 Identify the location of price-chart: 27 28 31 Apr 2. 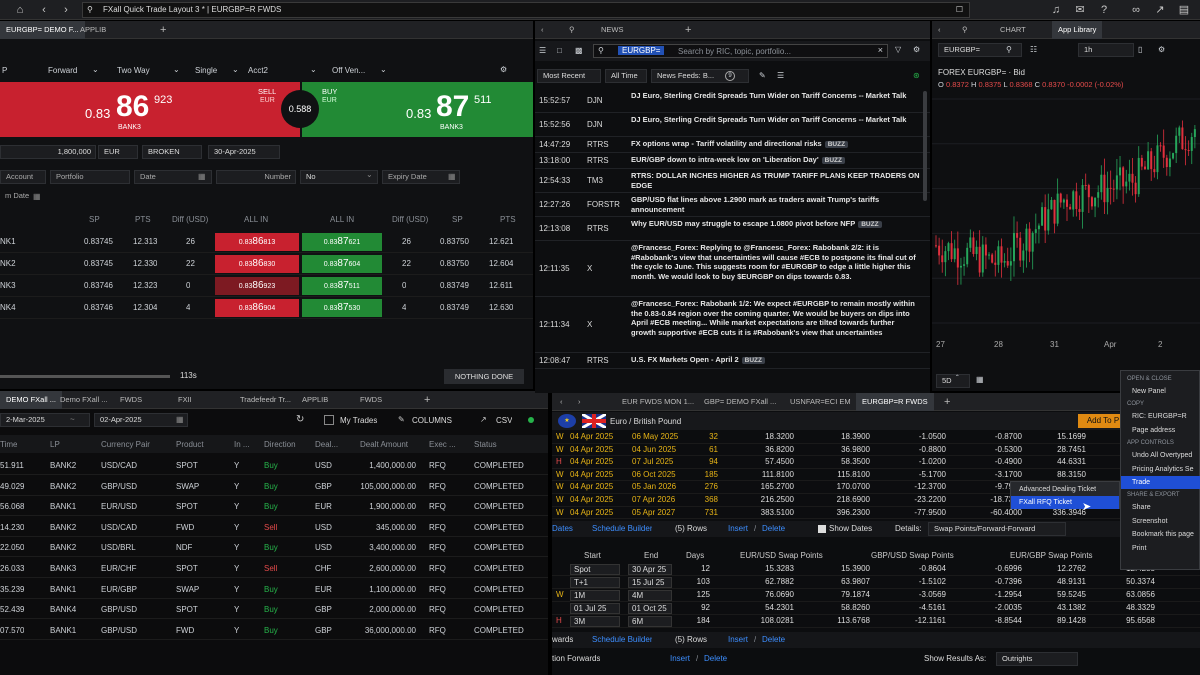
(1066, 223).